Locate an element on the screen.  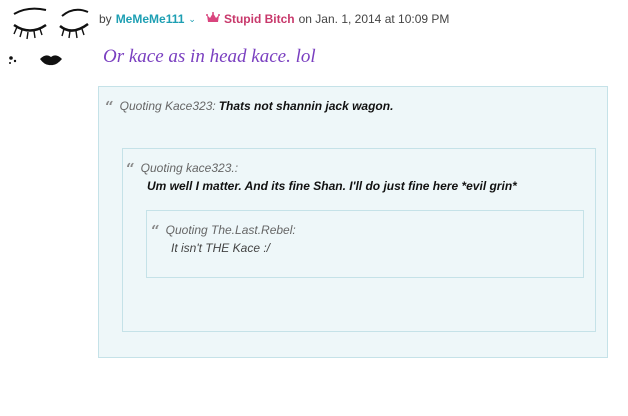
by-label: by is located at coordinates (105, 19).